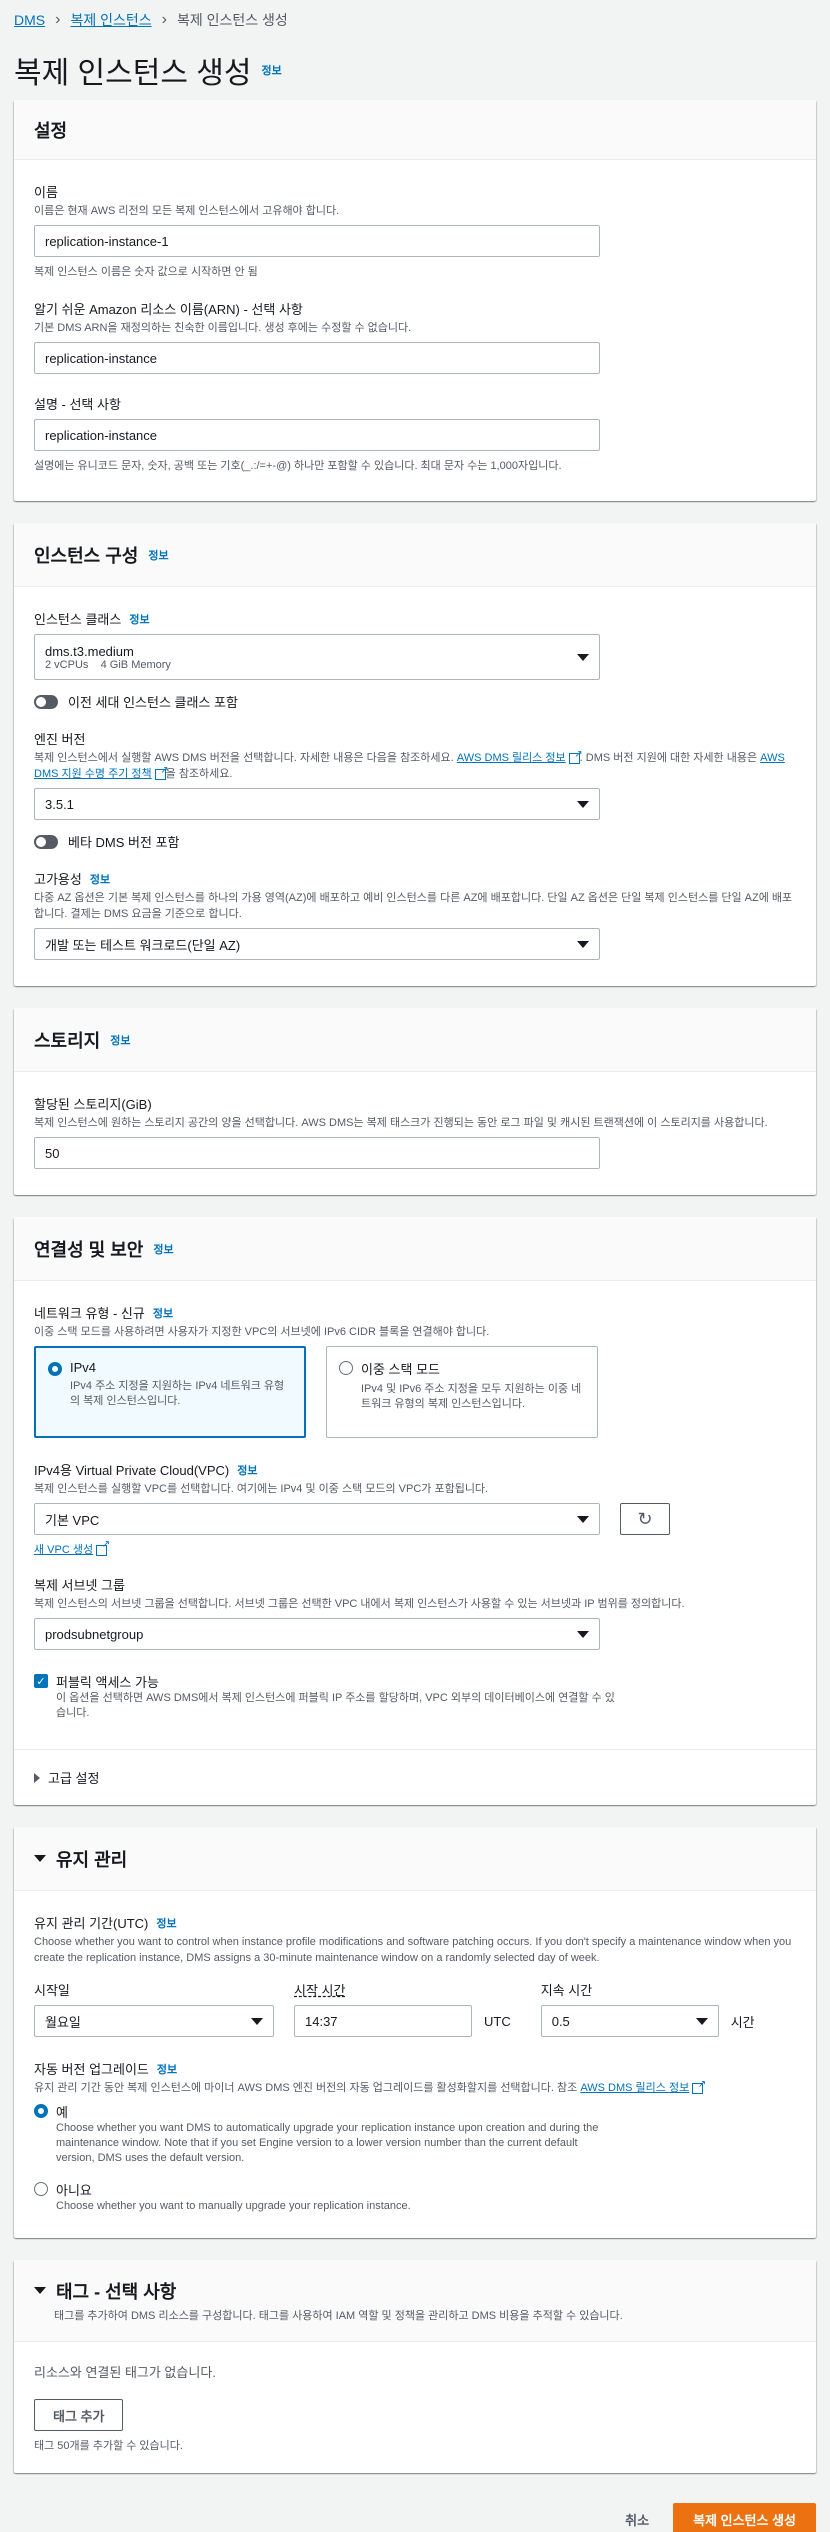 The image size is (830, 2532). Describe the element at coordinates (317, 1634) in the screenshot. I see `subnet-select: prodsubnetgroup` at that location.